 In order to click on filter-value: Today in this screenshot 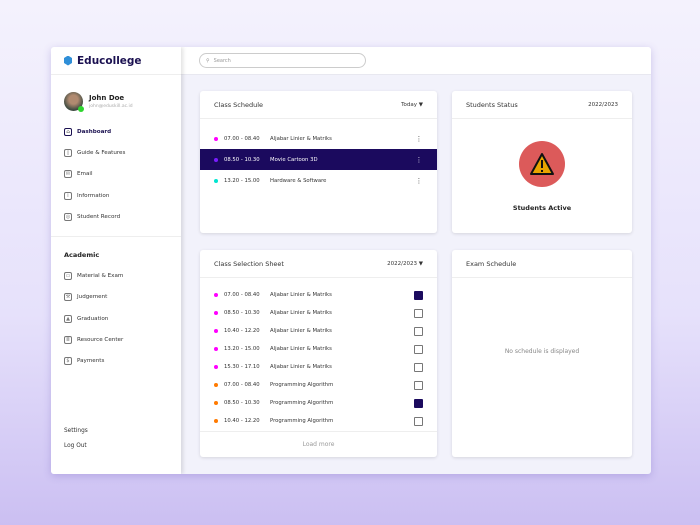, I will do `click(409, 104)`.